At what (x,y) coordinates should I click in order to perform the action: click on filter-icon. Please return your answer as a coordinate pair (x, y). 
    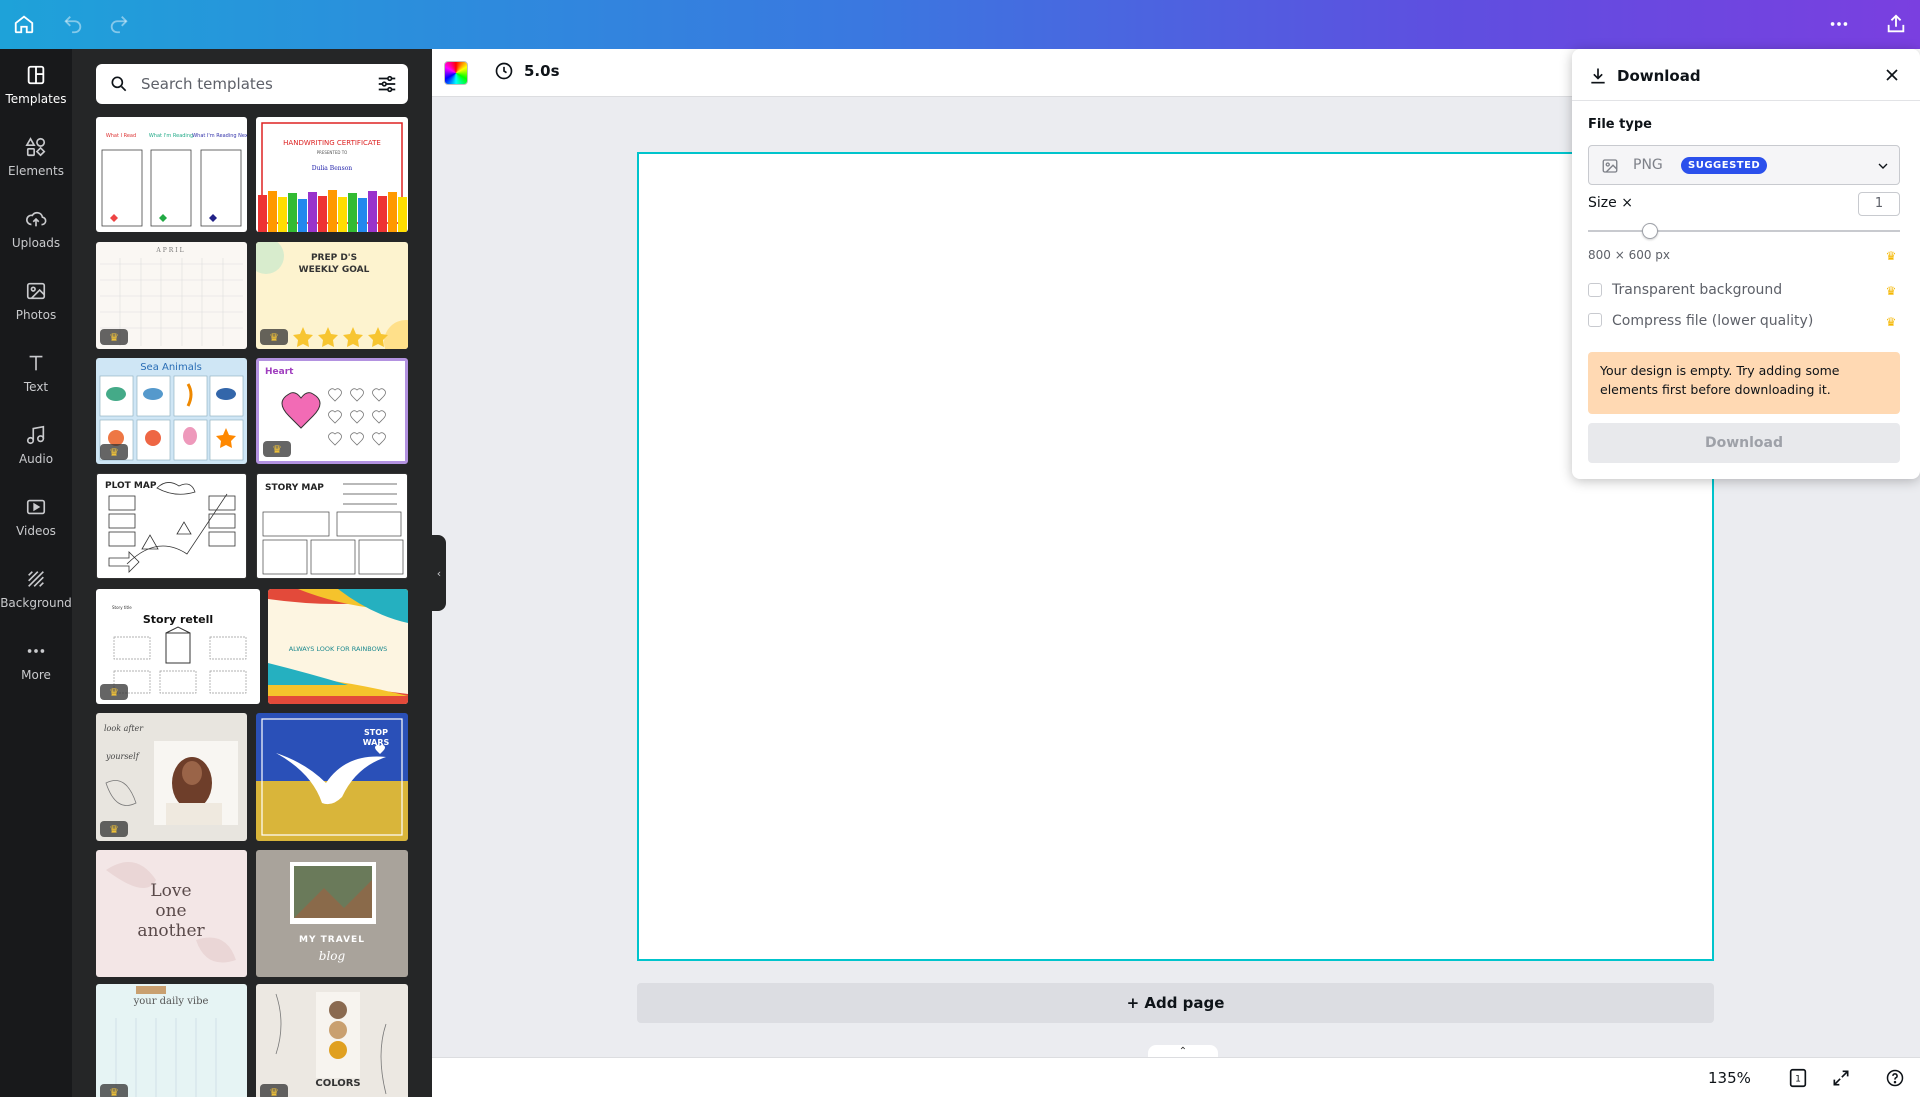
    Looking at the image, I should click on (387, 84).